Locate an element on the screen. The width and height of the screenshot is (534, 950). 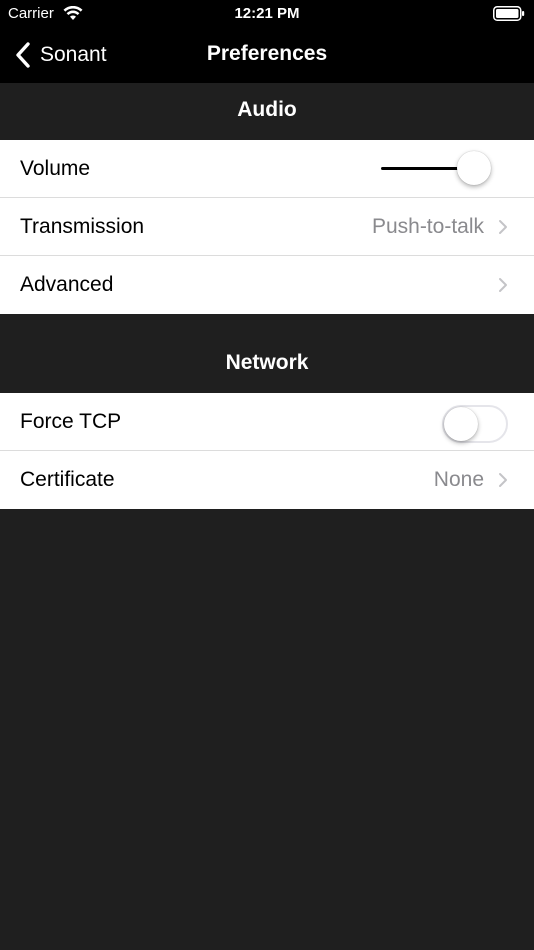
transmission-row: Transmission Push-to-talk is located at coordinates (267, 227).